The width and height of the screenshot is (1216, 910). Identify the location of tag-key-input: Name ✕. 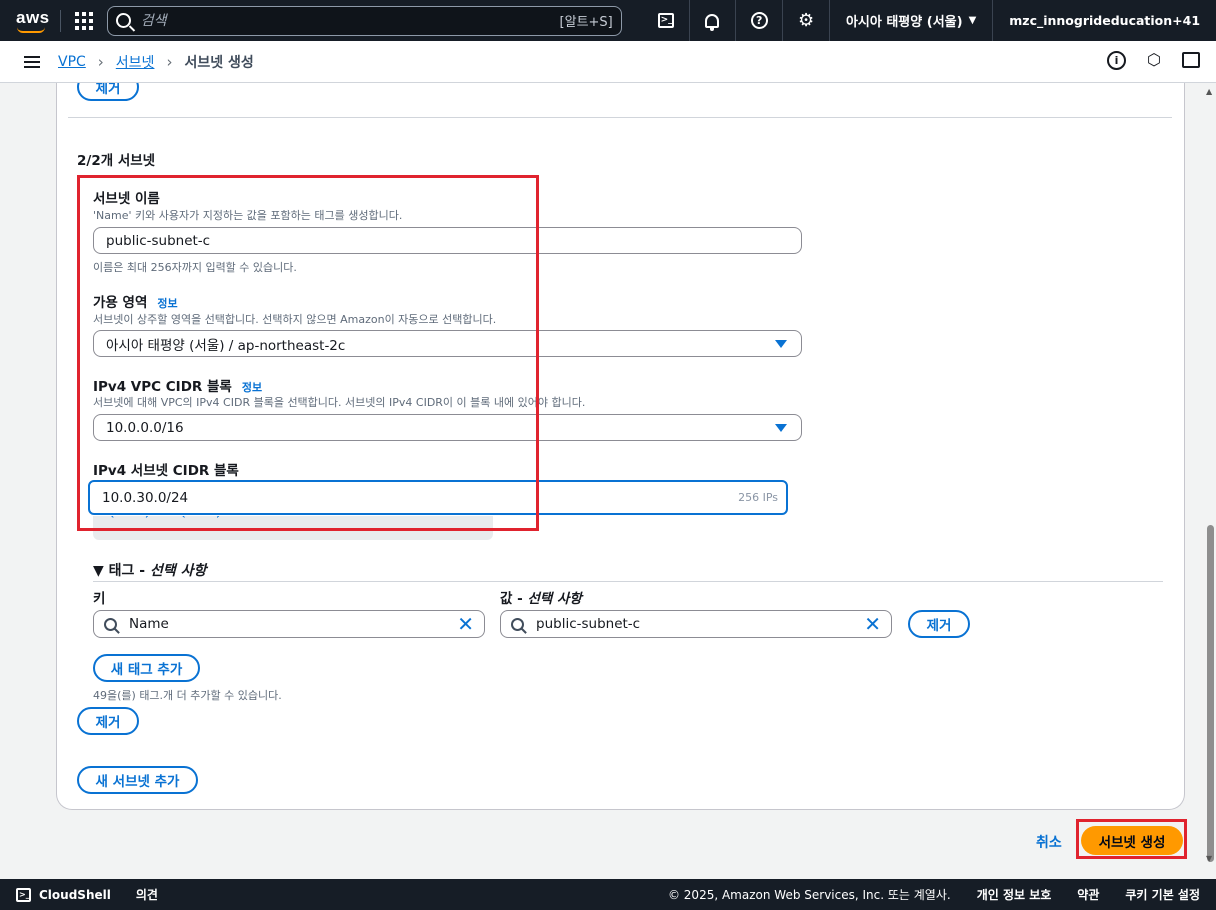
(289, 624).